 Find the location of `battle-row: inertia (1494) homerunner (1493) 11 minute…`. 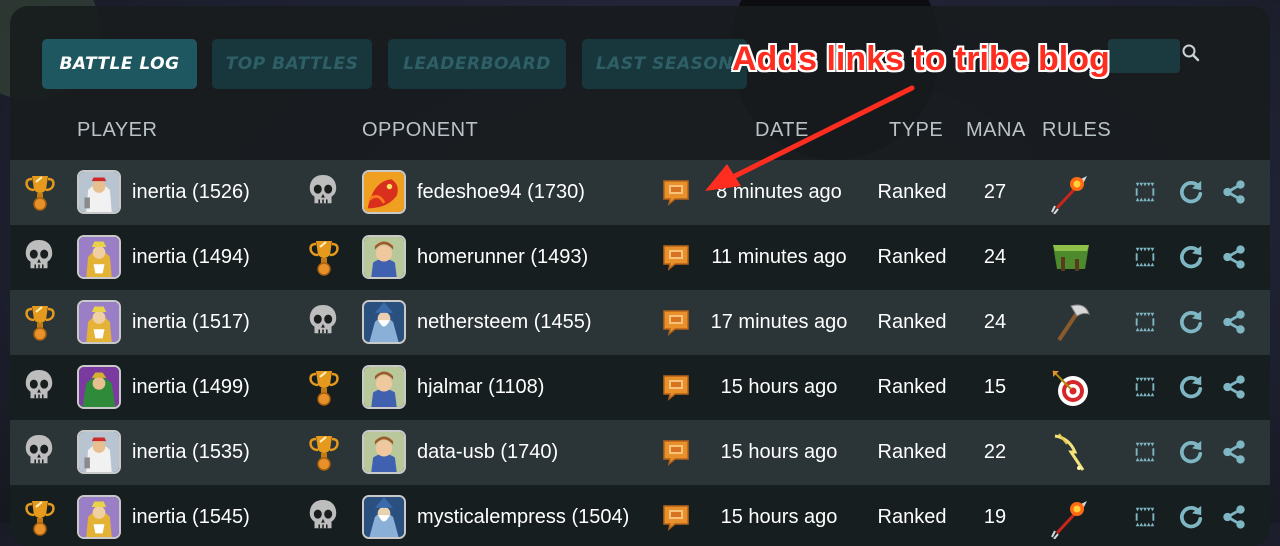

battle-row: inertia (1494) homerunner (1493) 11 minute… is located at coordinates (640, 257).